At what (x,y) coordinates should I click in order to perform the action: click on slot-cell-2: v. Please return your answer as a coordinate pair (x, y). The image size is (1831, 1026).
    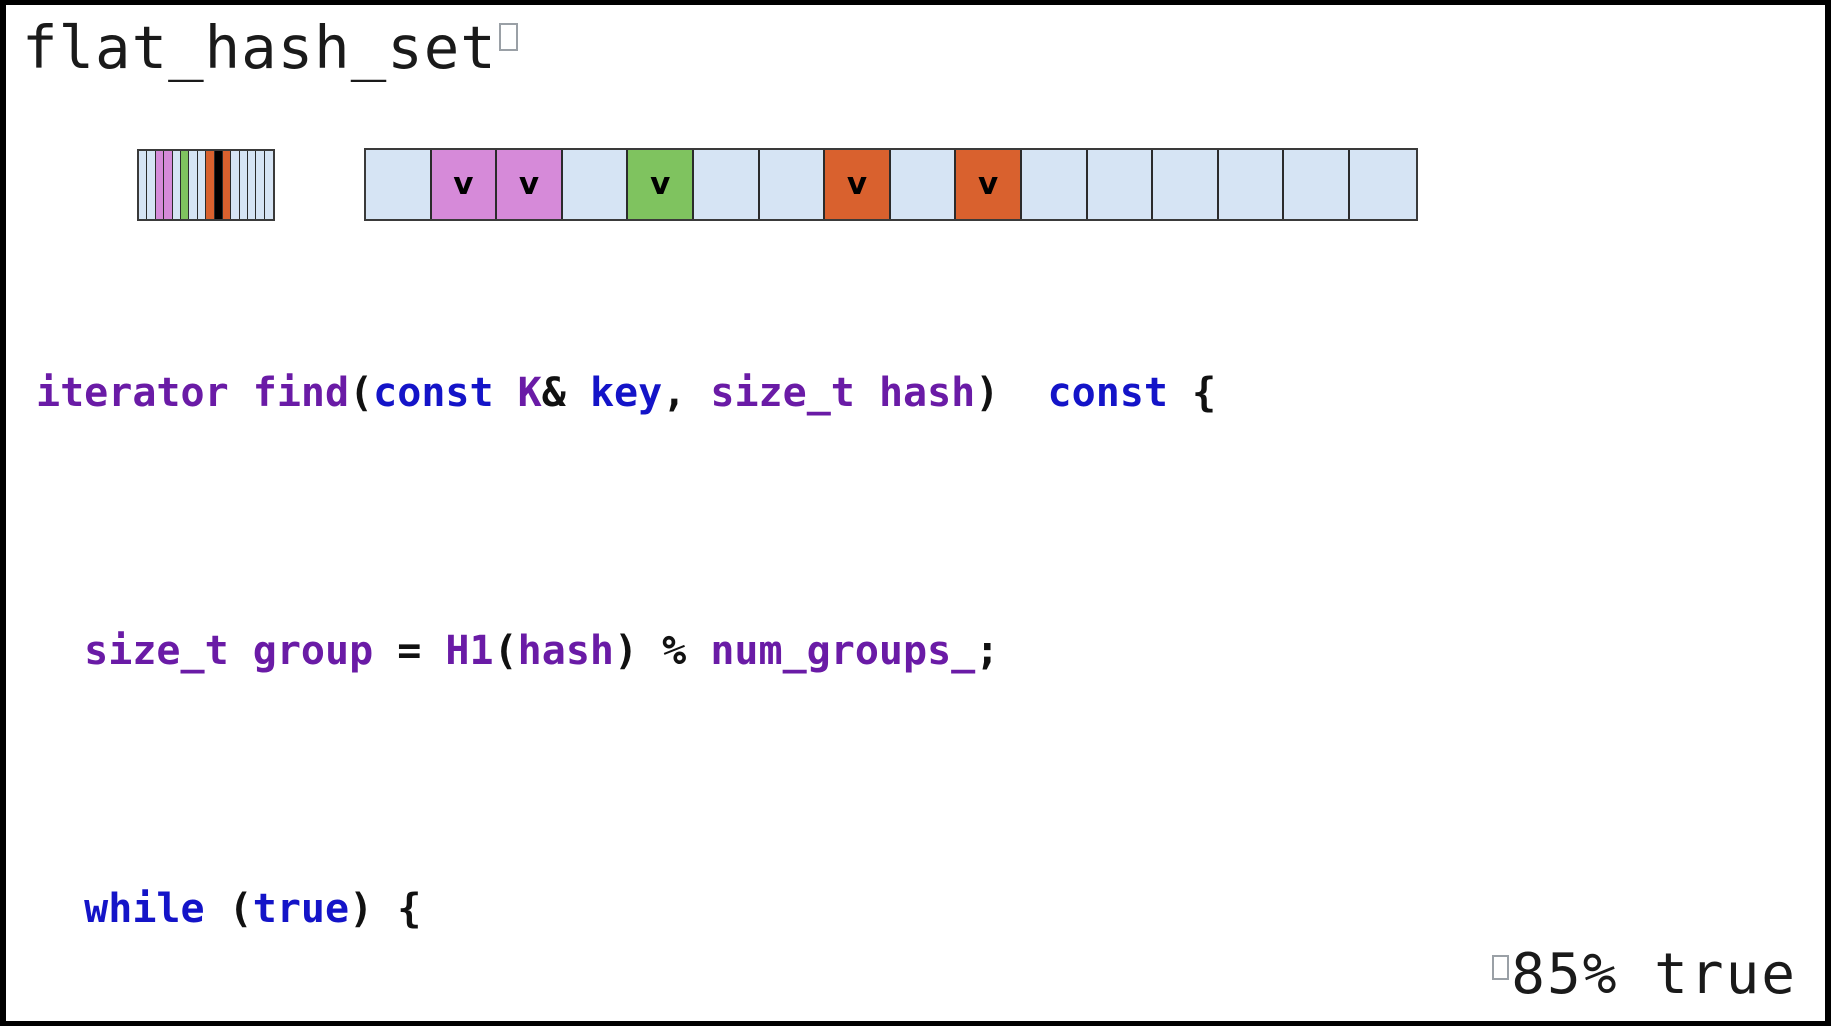
    Looking at the image, I should click on (530, 184).